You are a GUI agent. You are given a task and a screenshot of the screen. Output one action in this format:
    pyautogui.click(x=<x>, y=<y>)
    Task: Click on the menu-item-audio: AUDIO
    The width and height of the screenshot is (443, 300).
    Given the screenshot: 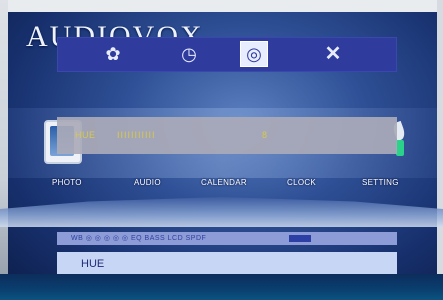 What is the action you would take?
    pyautogui.click(x=147, y=182)
    